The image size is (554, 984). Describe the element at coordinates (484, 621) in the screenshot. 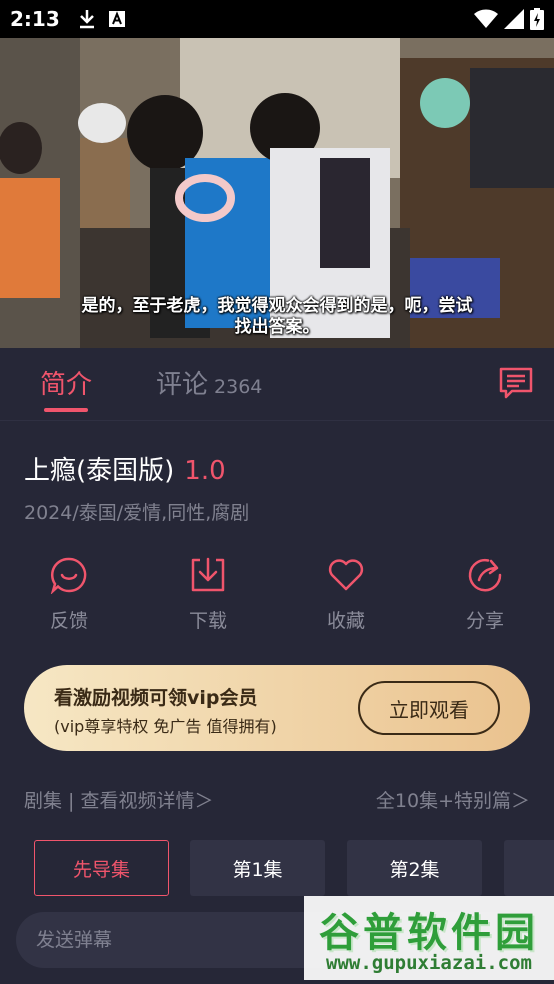

I see `share-label: 分享` at that location.